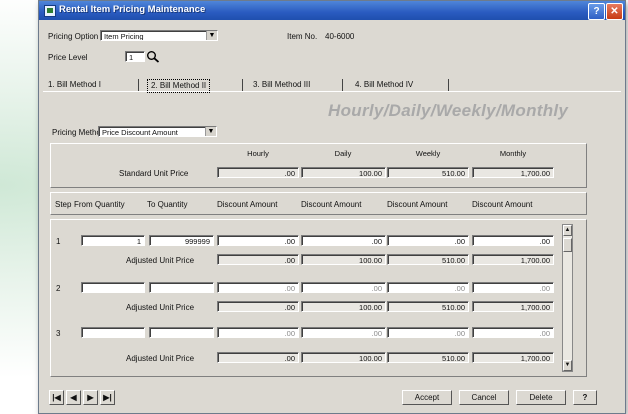 The width and height of the screenshot is (628, 414). I want to click on title-bar: Rental Item Pricing Maintenance ? ✕, so click(332, 10).